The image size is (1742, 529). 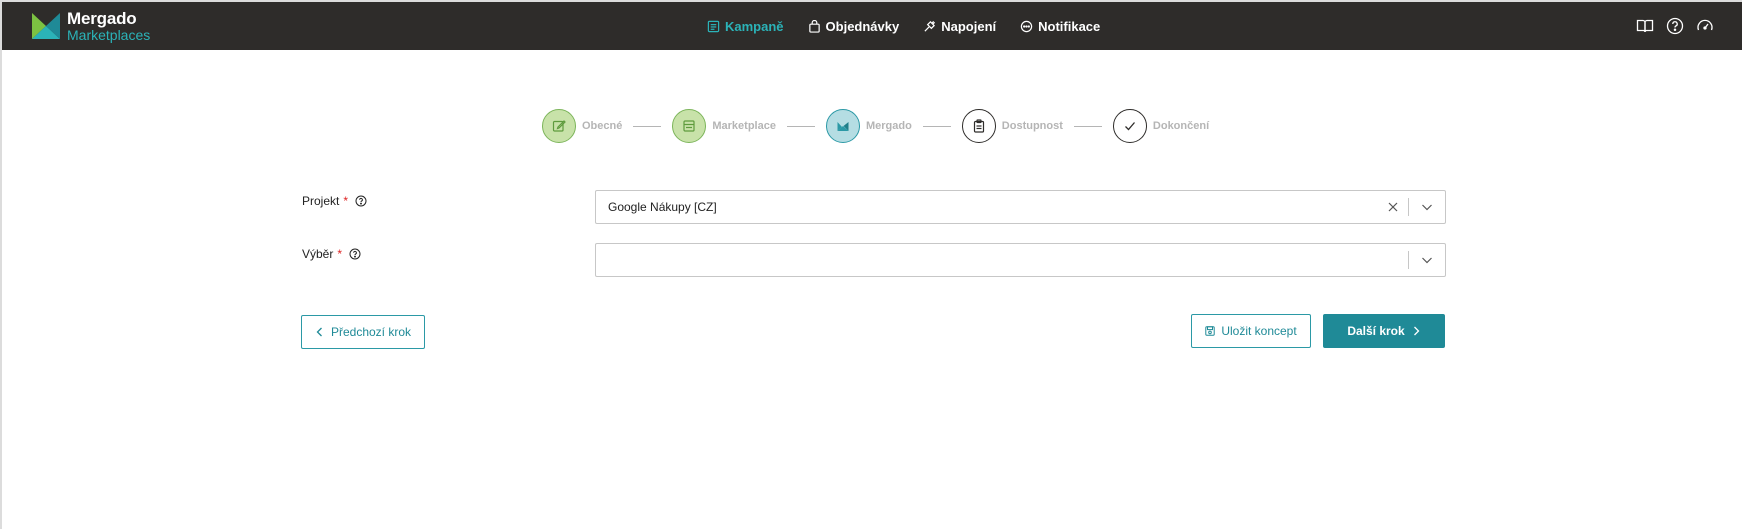 What do you see at coordinates (754, 26) in the screenshot?
I see `nav-item-label: Kampaně` at bounding box center [754, 26].